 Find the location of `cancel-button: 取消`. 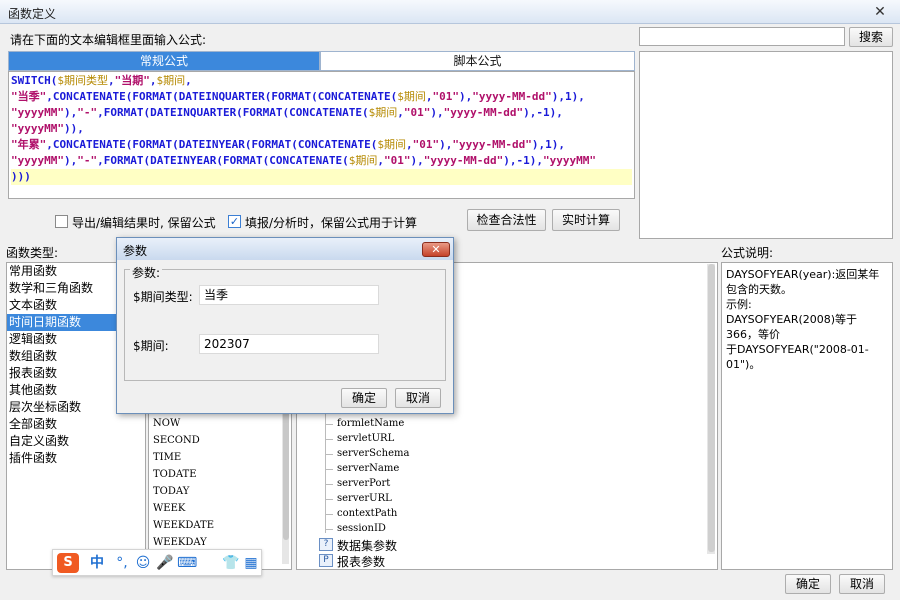

cancel-button: 取消 is located at coordinates (862, 584).